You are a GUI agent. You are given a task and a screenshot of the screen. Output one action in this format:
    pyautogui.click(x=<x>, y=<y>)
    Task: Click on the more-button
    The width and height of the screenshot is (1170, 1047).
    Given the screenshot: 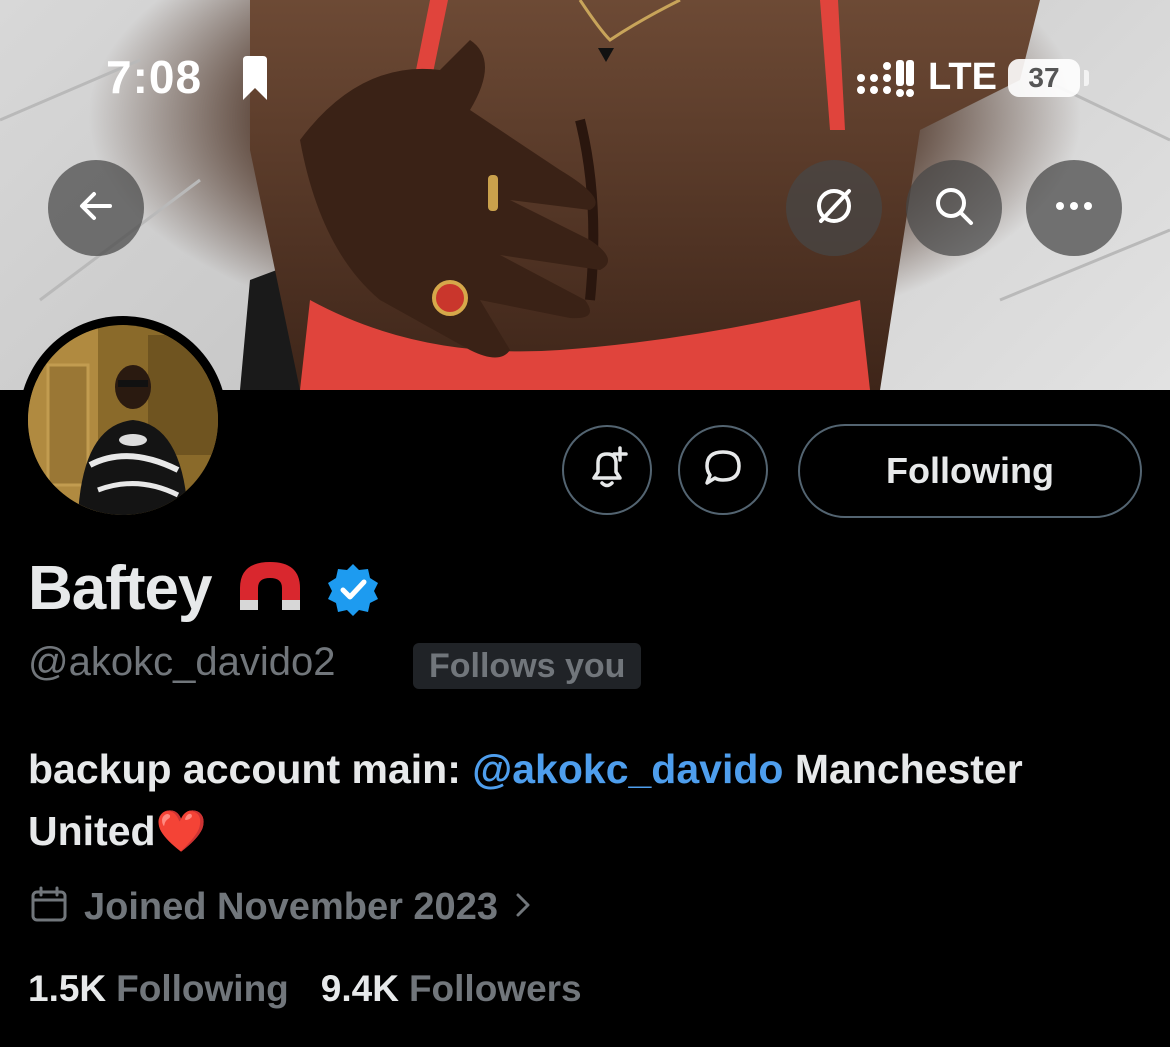 What is the action you would take?
    pyautogui.click(x=1074, y=208)
    